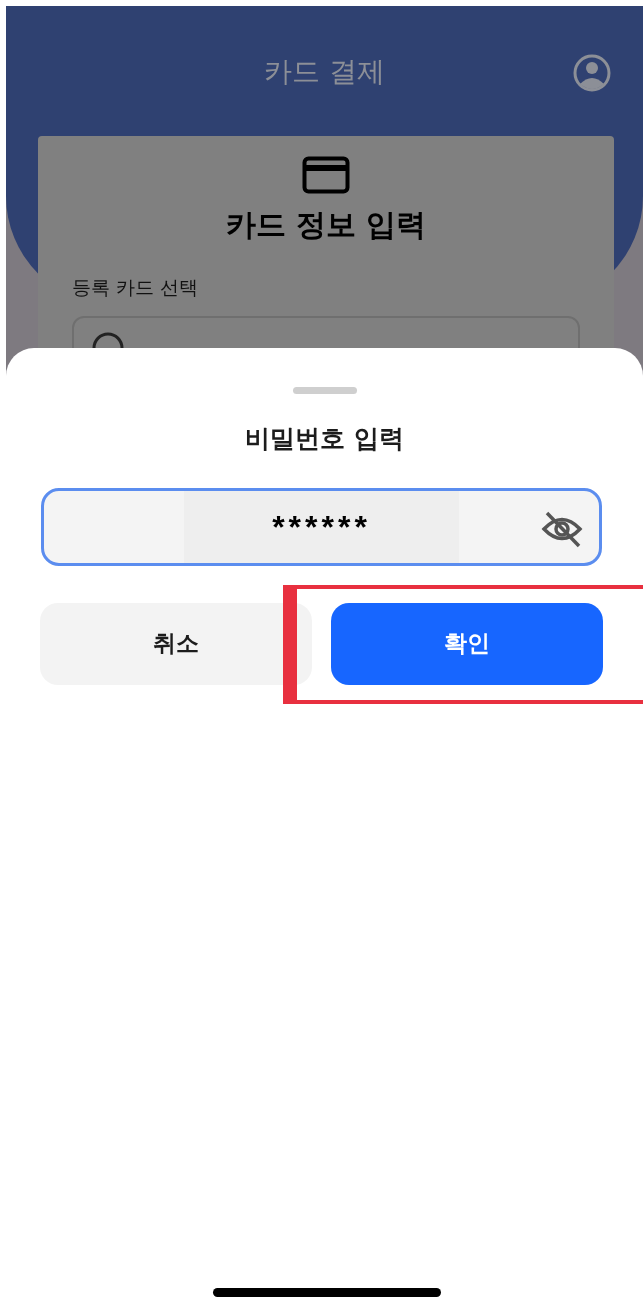  Describe the element at coordinates (324, 72) in the screenshot. I see `screen-title: 카드 결제` at that location.